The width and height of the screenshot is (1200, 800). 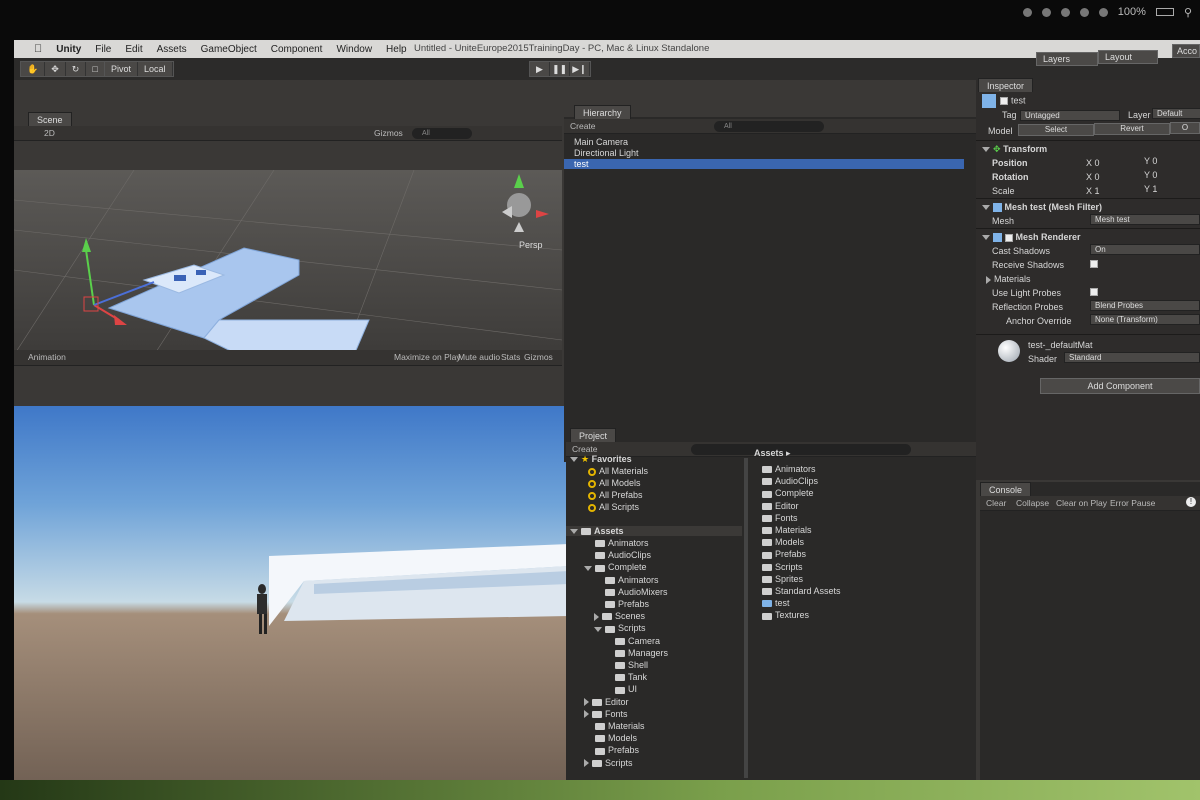 I want to click on shader-dropdown: Standard, so click(x=1132, y=357).